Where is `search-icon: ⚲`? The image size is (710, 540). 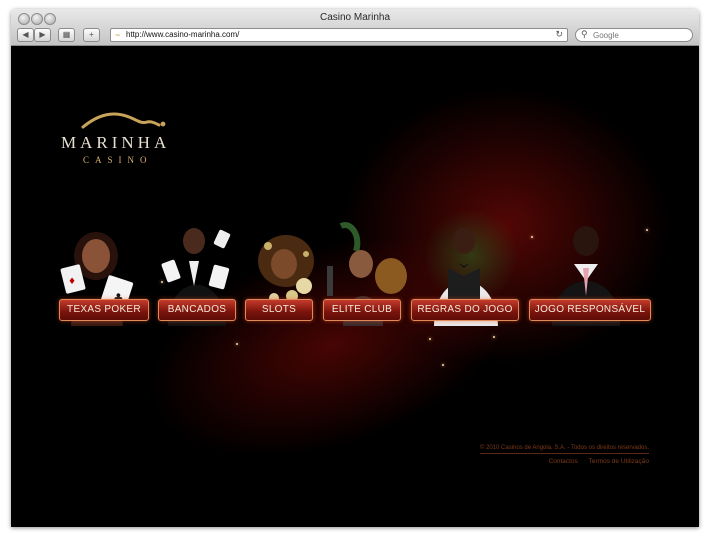 search-icon: ⚲ is located at coordinates (584, 34).